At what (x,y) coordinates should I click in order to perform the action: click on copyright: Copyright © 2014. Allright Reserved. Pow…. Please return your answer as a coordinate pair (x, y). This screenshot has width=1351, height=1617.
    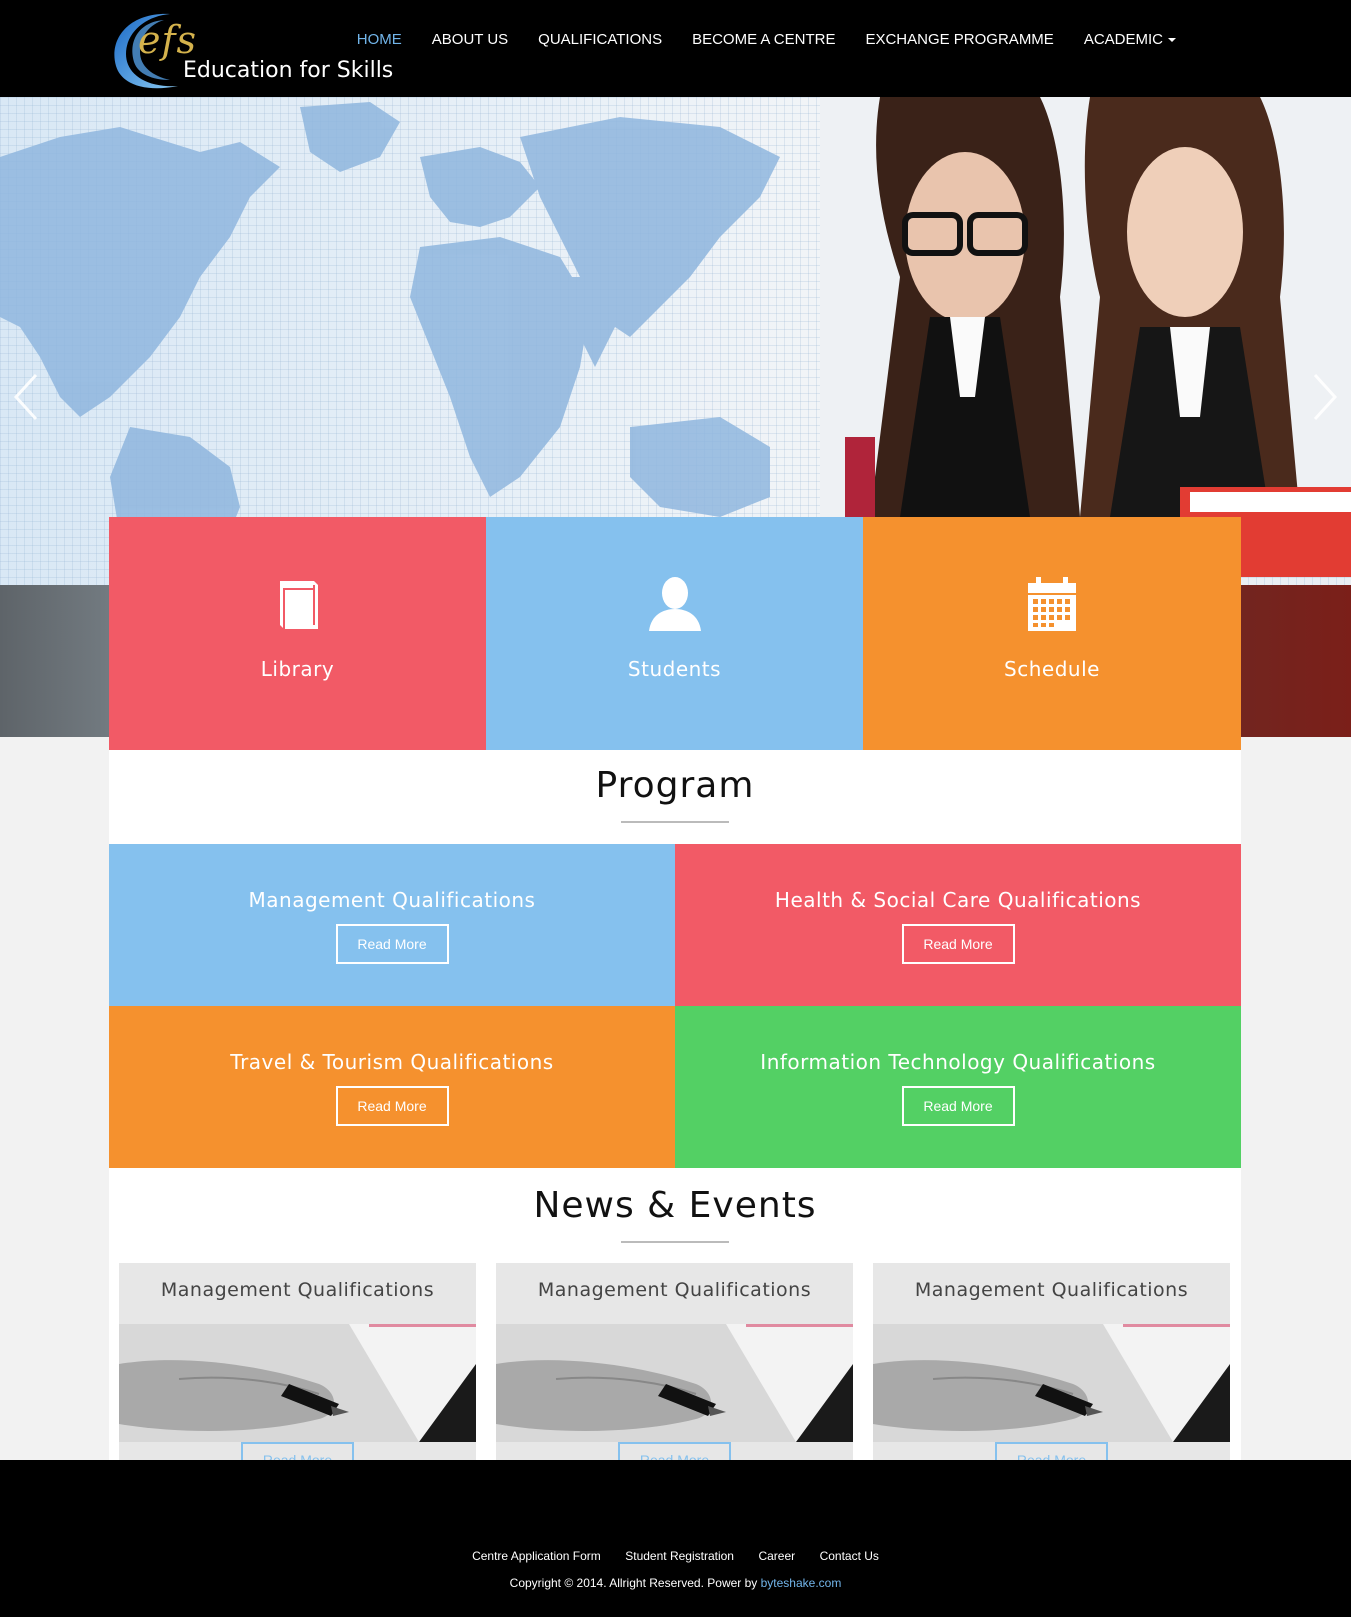
    Looking at the image, I should click on (675, 1583).